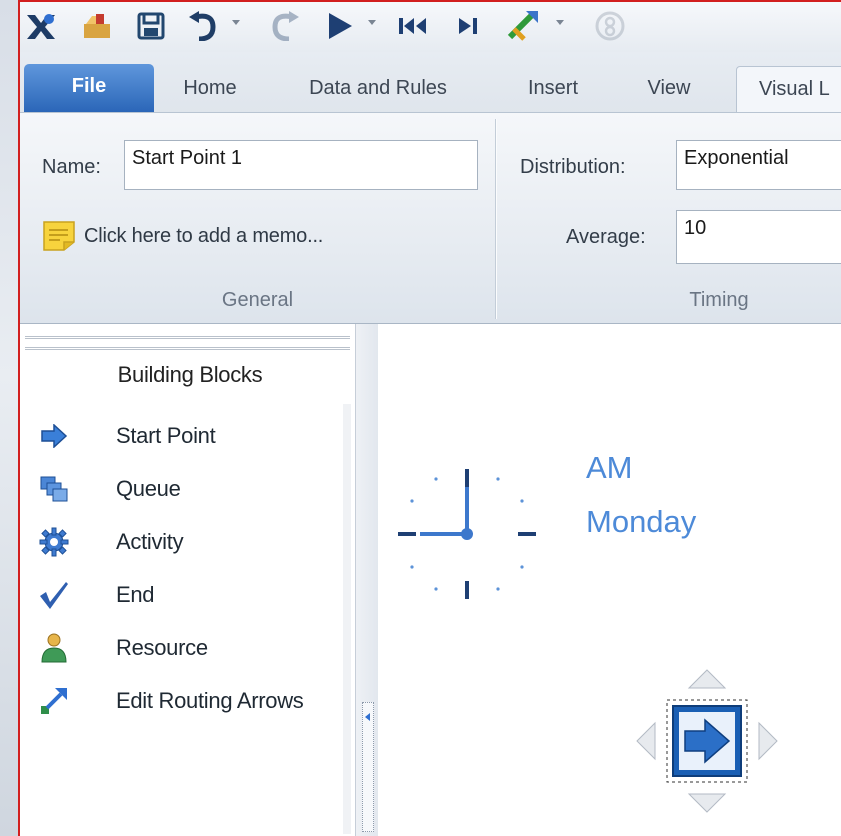 The image size is (841, 836). I want to click on queue-icon, so click(54, 489).